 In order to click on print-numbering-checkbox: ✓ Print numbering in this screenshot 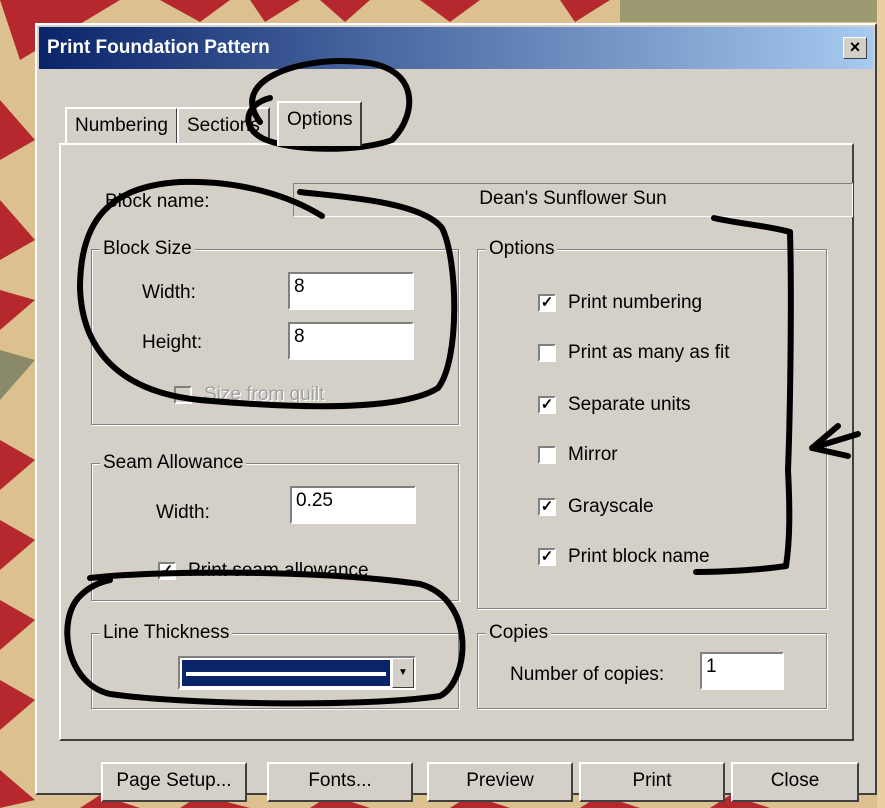, I will do `click(620, 303)`.